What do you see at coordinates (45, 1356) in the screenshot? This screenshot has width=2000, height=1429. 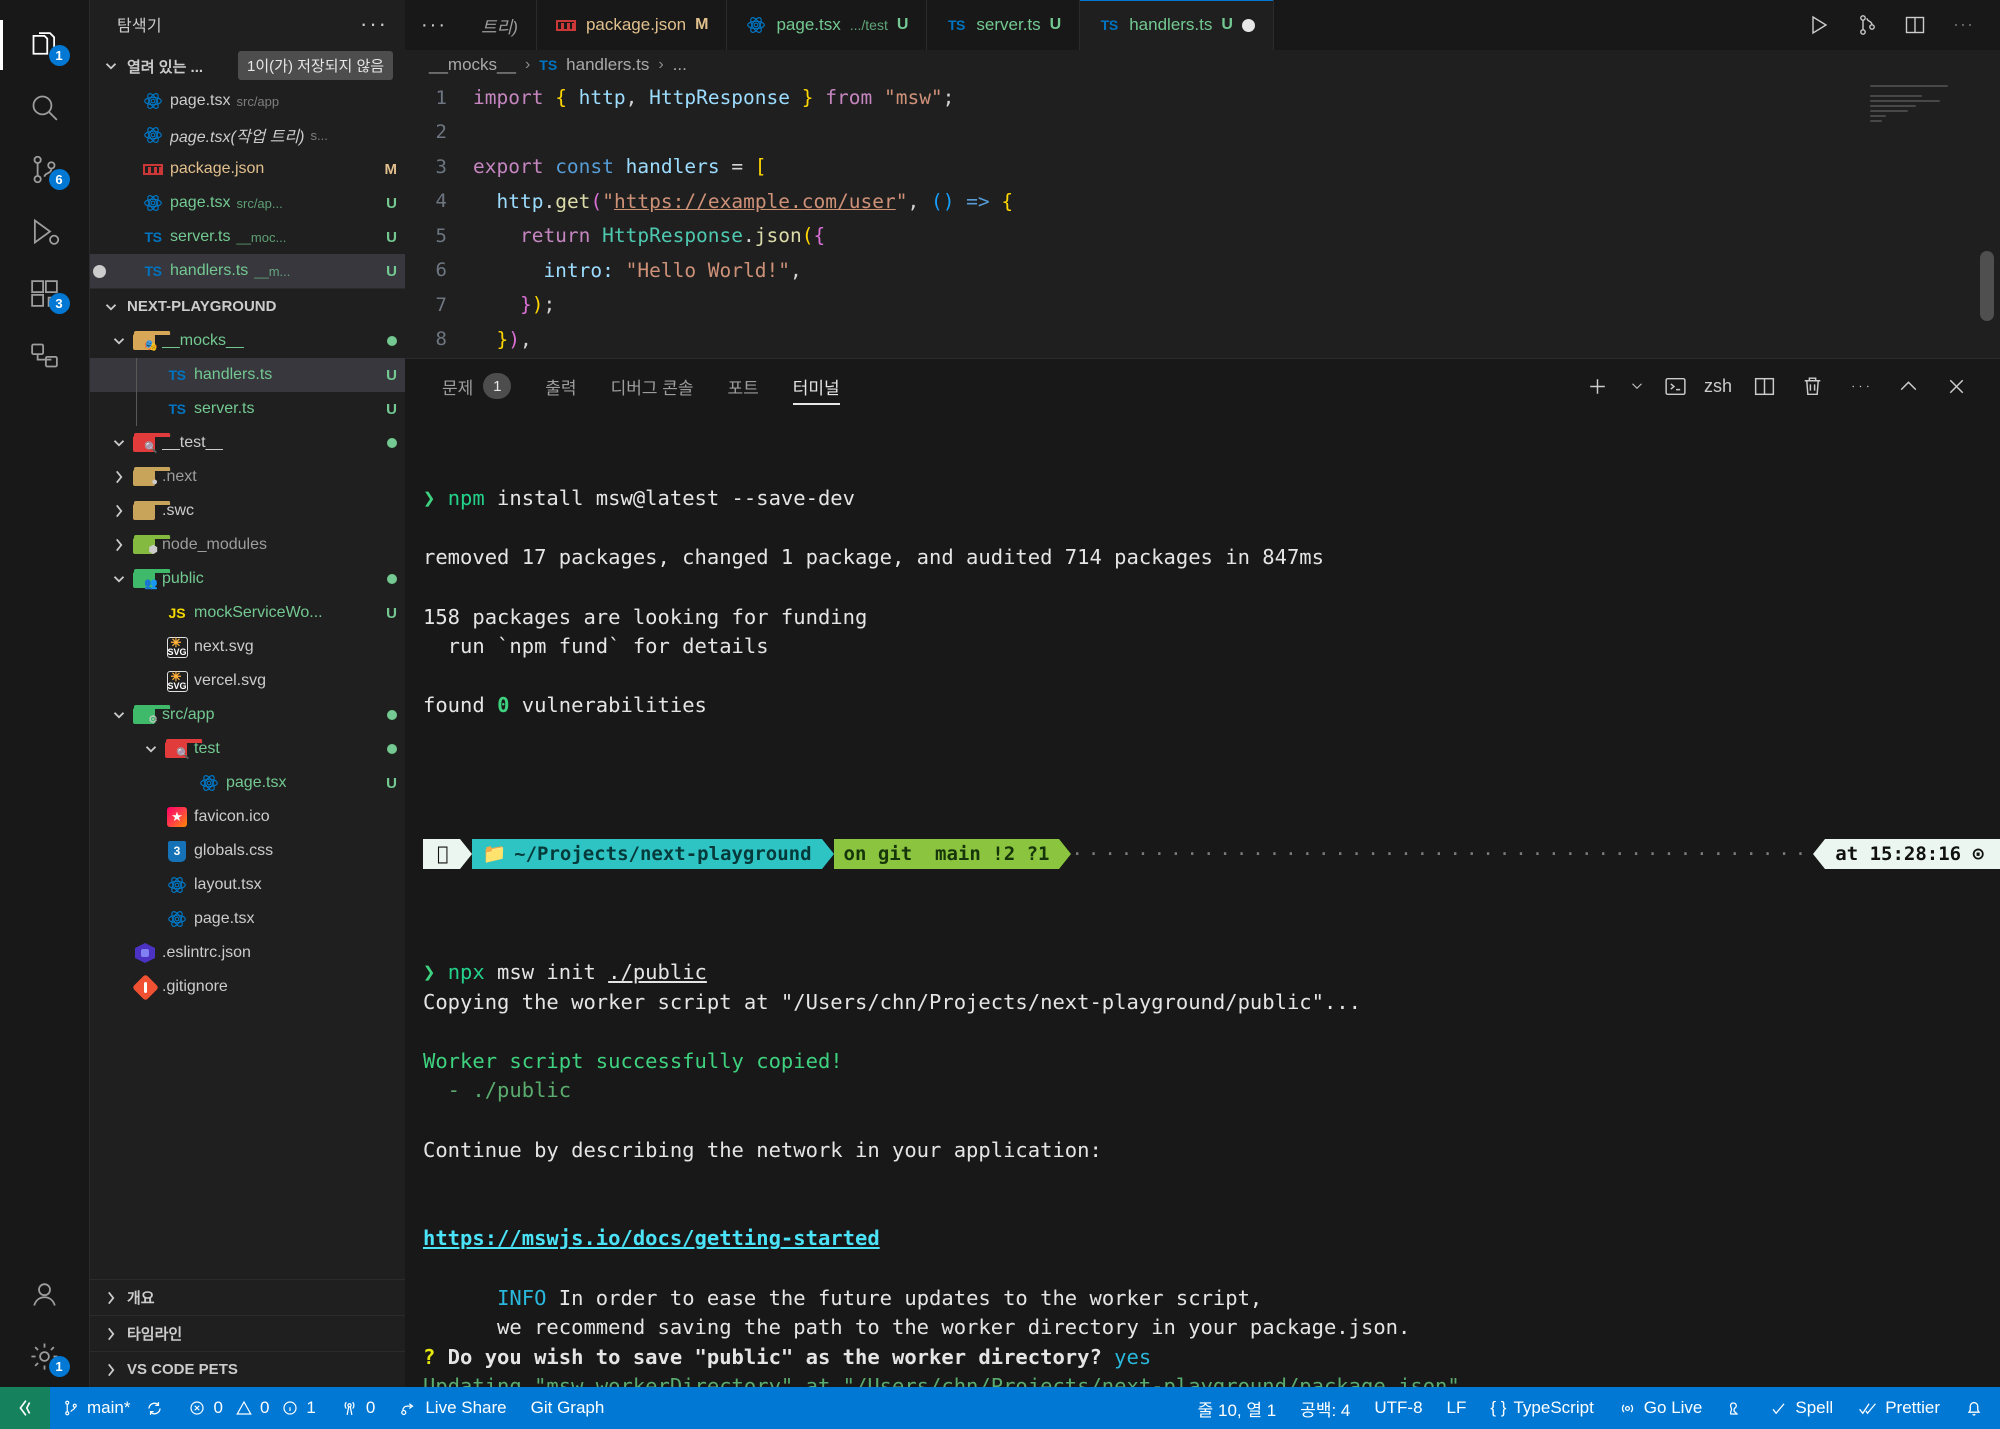 I see `activity-settings: 1` at bounding box center [45, 1356].